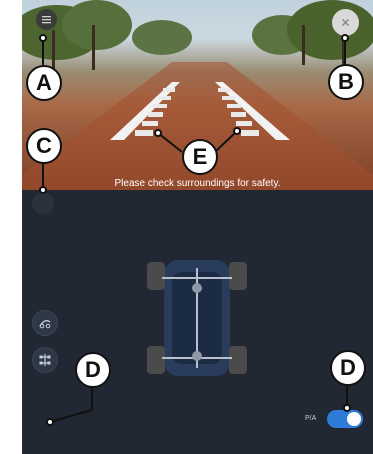  I want to click on callout-d-right: D, so click(348, 368).